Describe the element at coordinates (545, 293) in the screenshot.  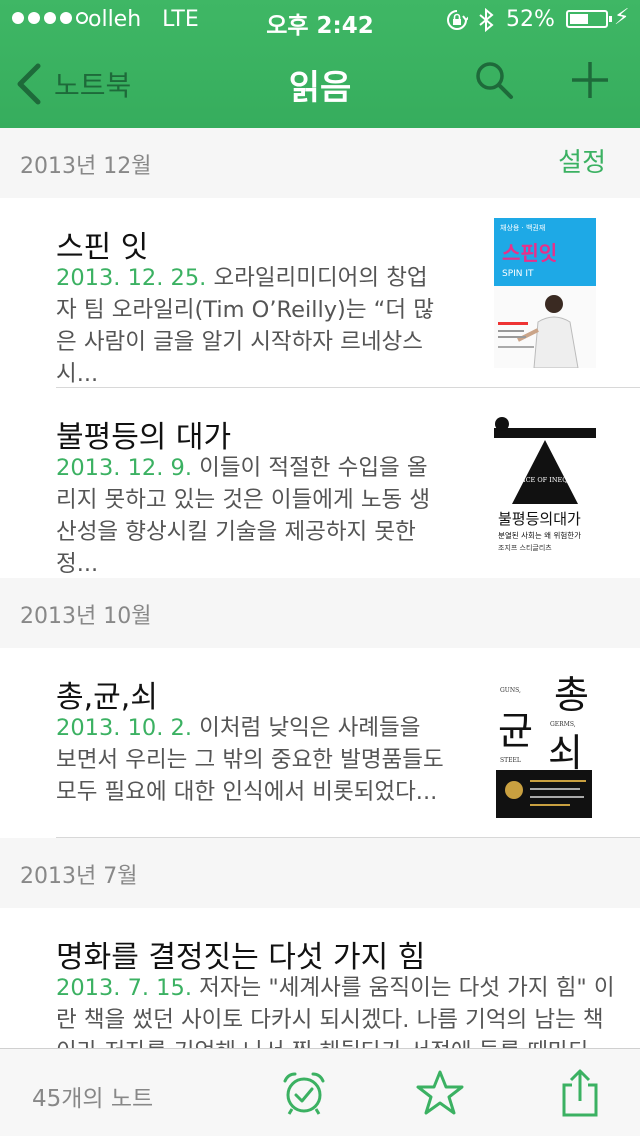
I see `note-thumbnail: 채상용 · 백권재 스핀잇 SPIN IT` at that location.